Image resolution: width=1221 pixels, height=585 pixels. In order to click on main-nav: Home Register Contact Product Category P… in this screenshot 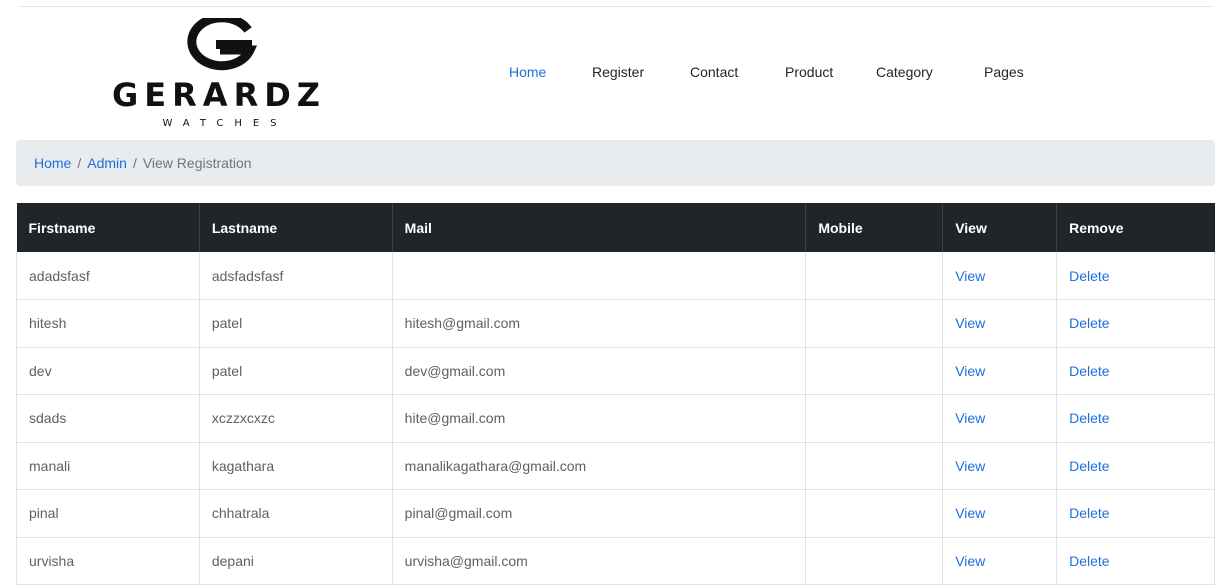, I will do `click(610, 74)`.